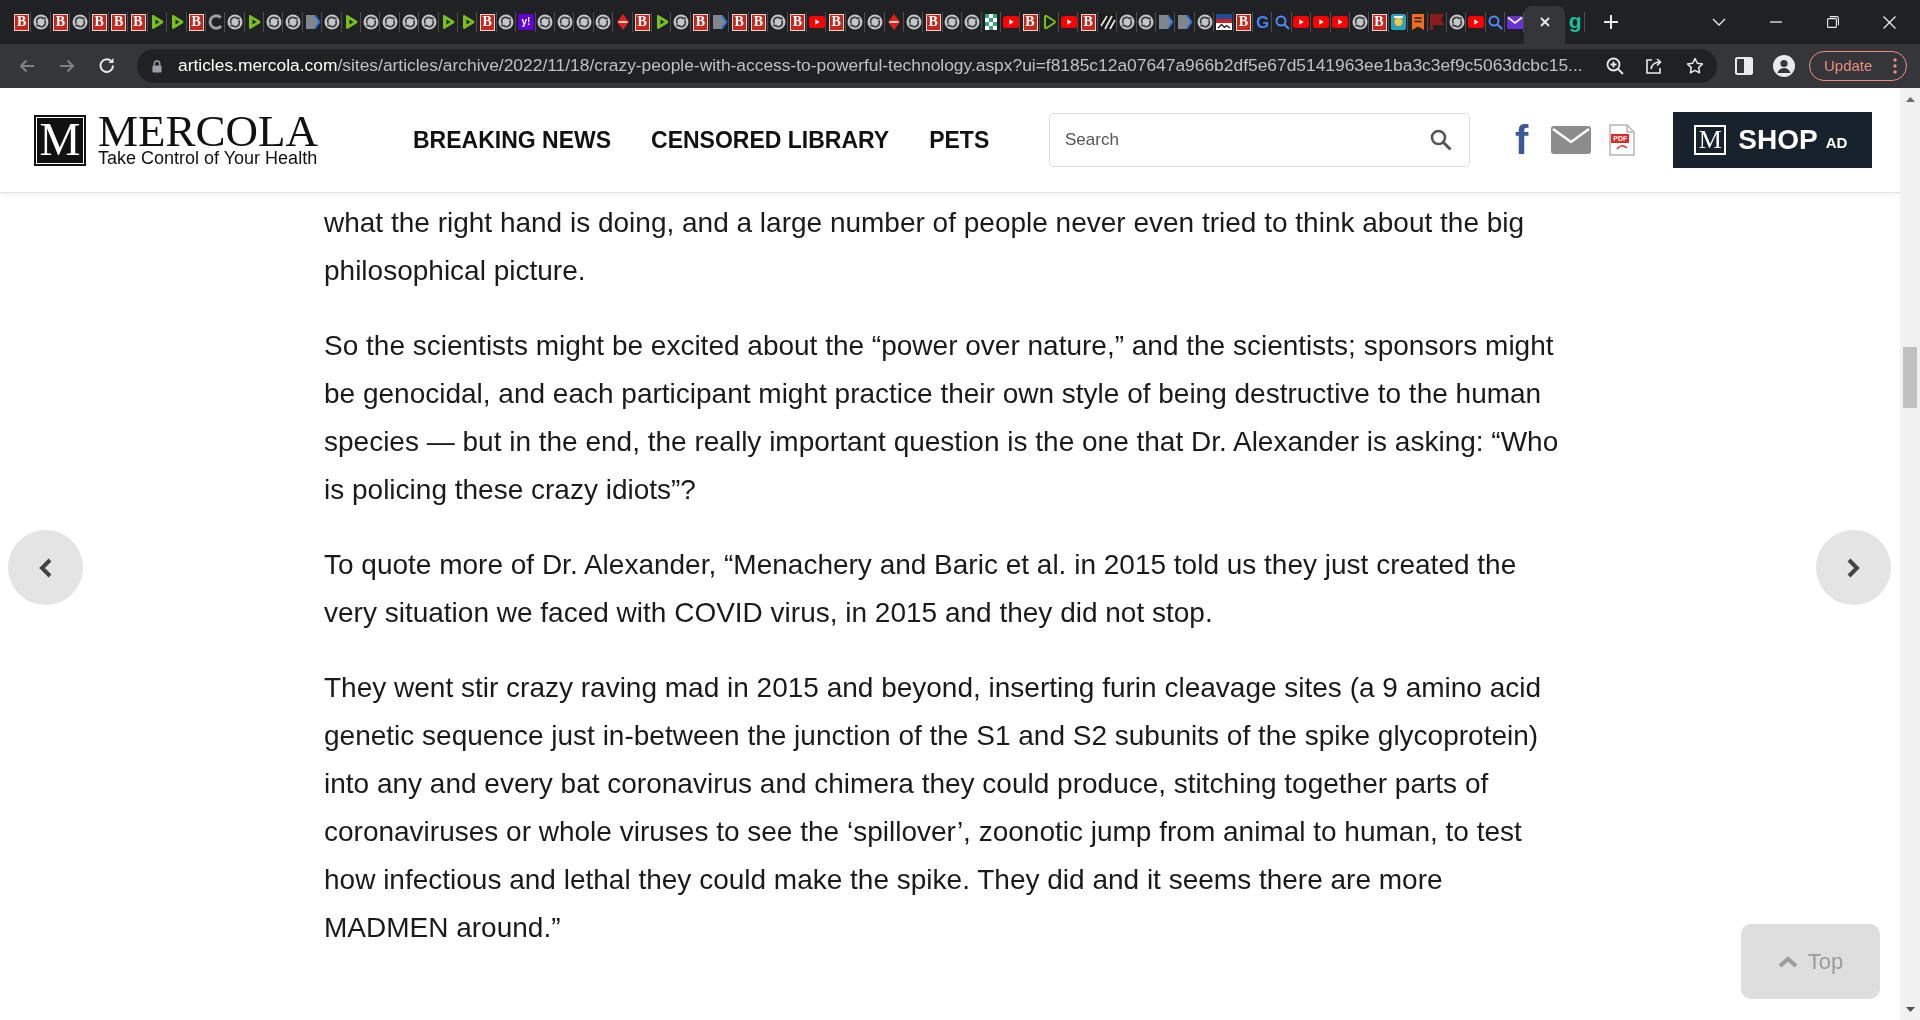 Image resolution: width=1920 pixels, height=1020 pixels. I want to click on article-paragraph: what the right hand is doing, and a large number of people never even tried to think about the big philosophical picture., so click(924, 247).